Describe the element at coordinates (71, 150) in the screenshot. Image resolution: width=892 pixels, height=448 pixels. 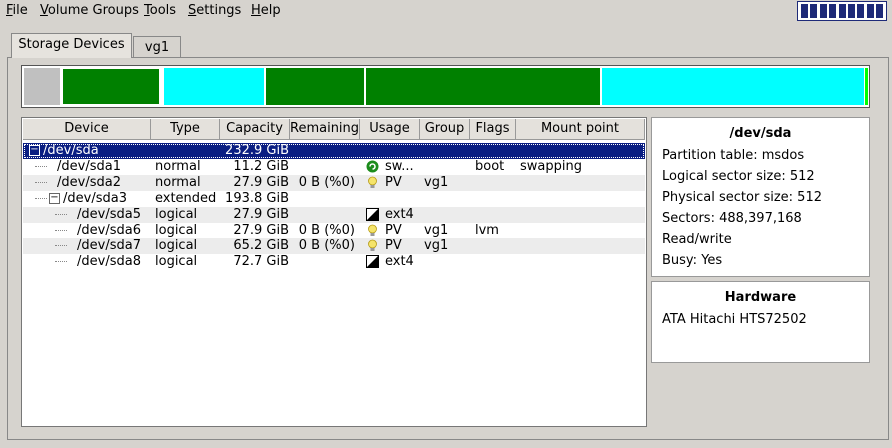
I see `device-cell: /dev/sda` at that location.